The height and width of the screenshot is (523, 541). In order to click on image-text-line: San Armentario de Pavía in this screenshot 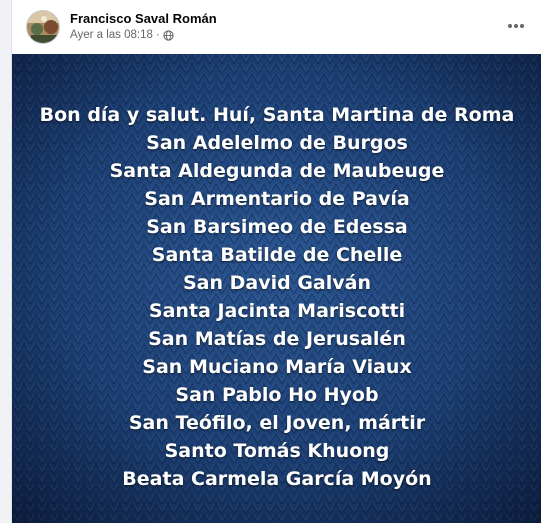, I will do `click(277, 199)`.